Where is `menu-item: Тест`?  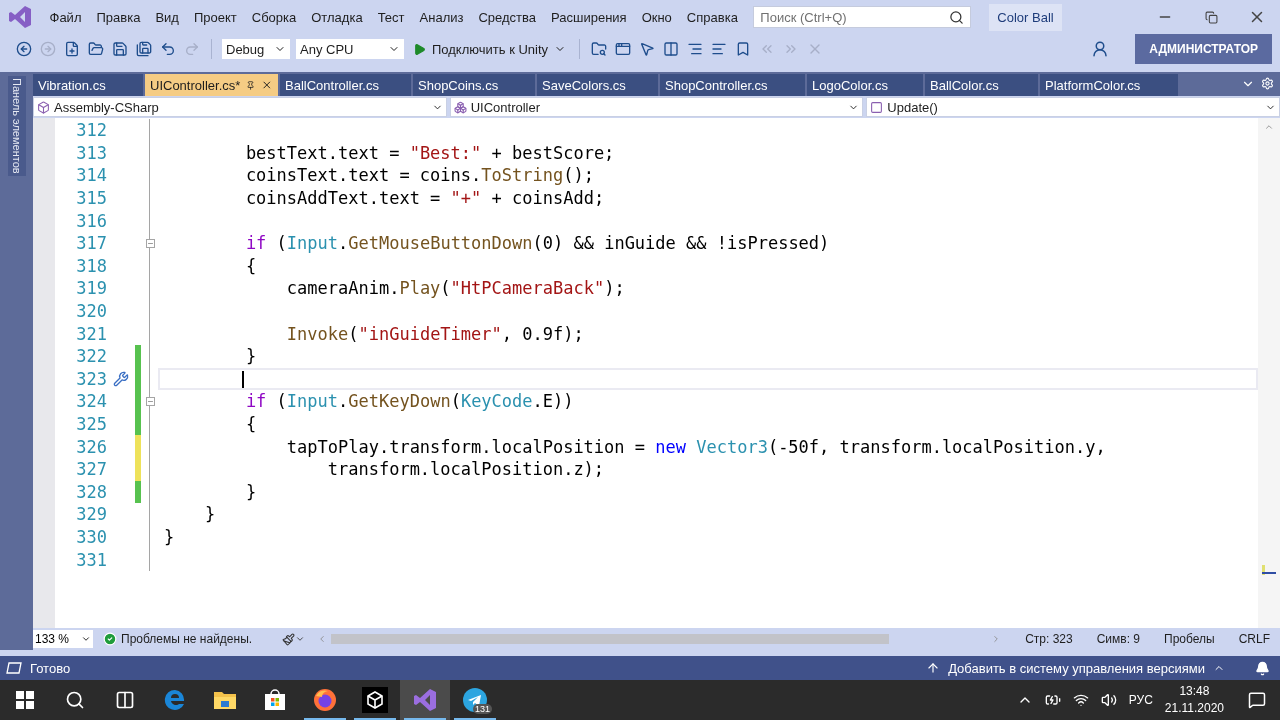
menu-item: Тест is located at coordinates (391, 17).